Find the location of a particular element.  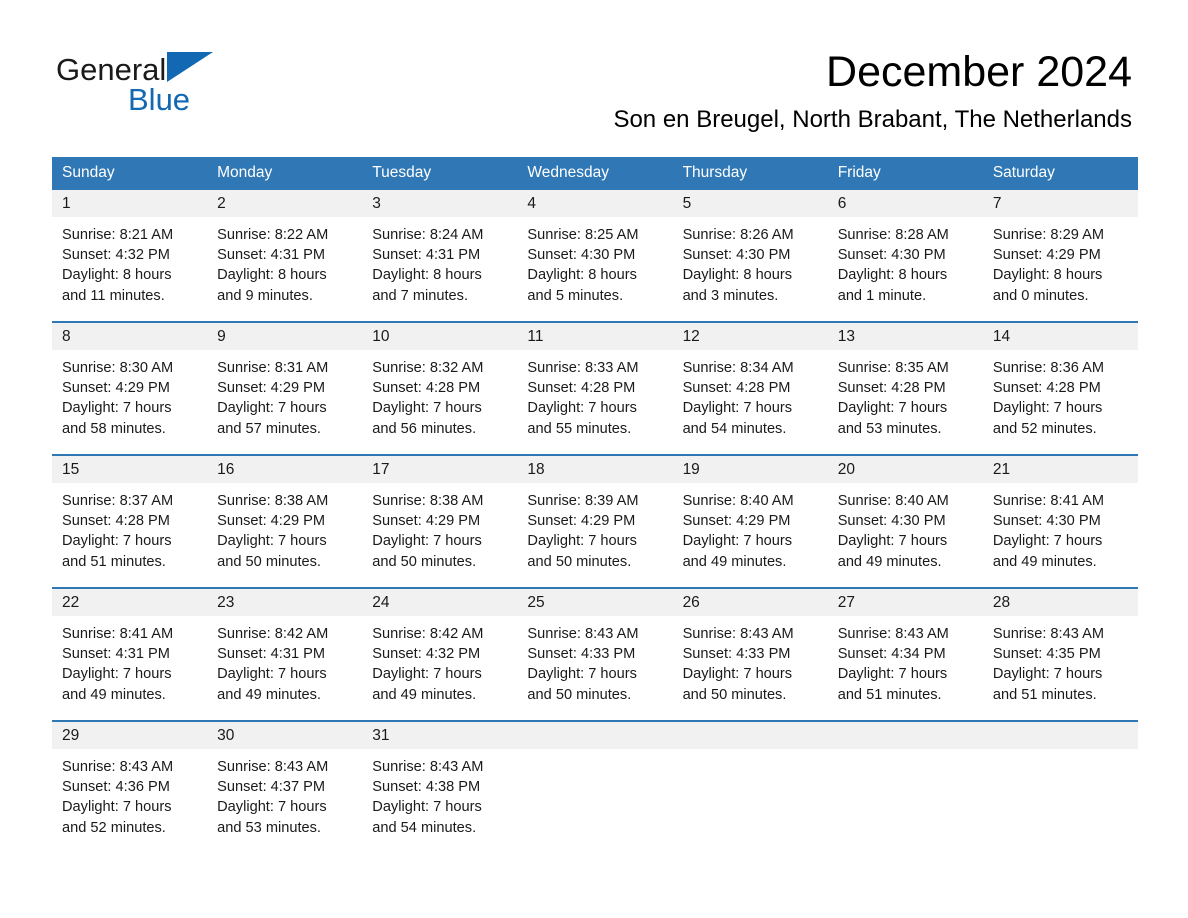

day-detail-line: and 0 minutes. is located at coordinates (1040, 295).